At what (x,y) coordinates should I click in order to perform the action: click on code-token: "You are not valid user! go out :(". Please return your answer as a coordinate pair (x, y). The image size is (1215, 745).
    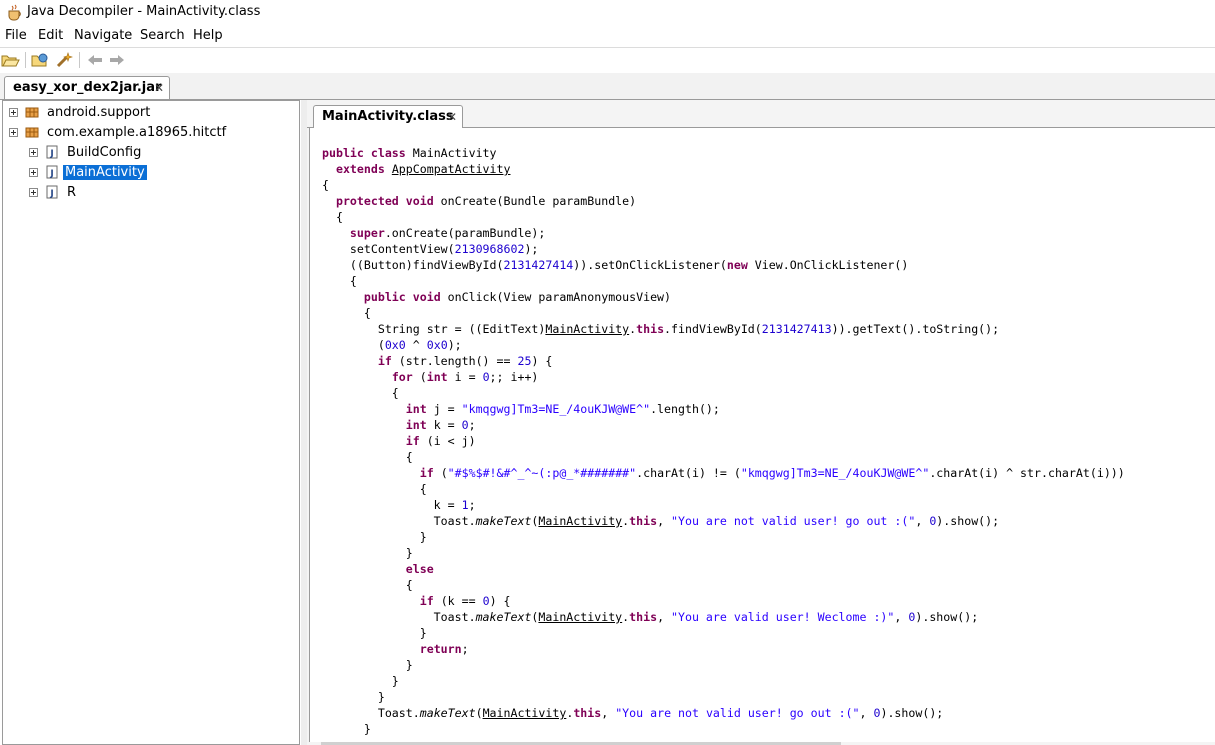
    Looking at the image, I should click on (793, 521).